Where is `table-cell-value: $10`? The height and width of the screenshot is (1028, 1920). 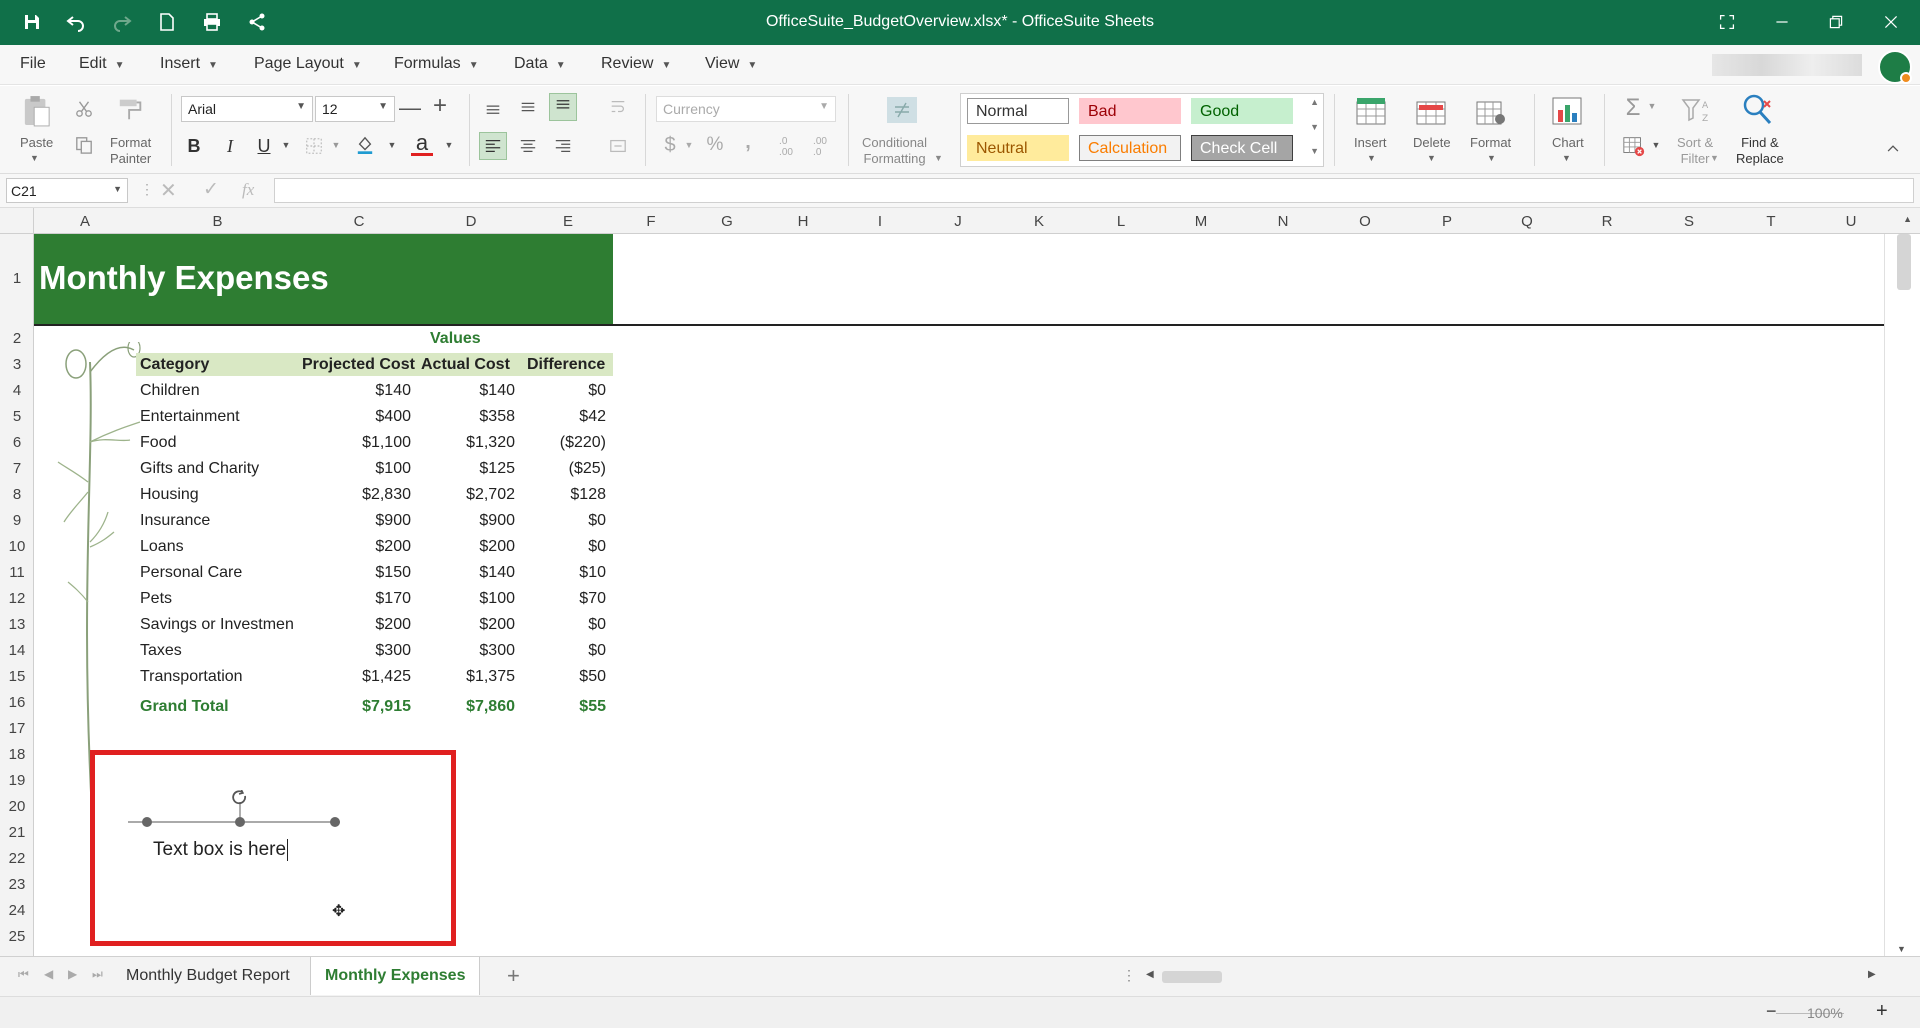
table-cell-value: $10 is located at coordinates (564, 573).